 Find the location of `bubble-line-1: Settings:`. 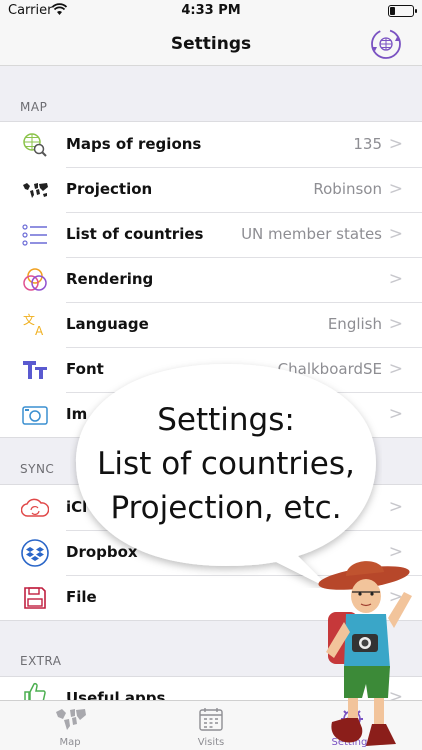

bubble-line-1: Settings: is located at coordinates (226, 420).